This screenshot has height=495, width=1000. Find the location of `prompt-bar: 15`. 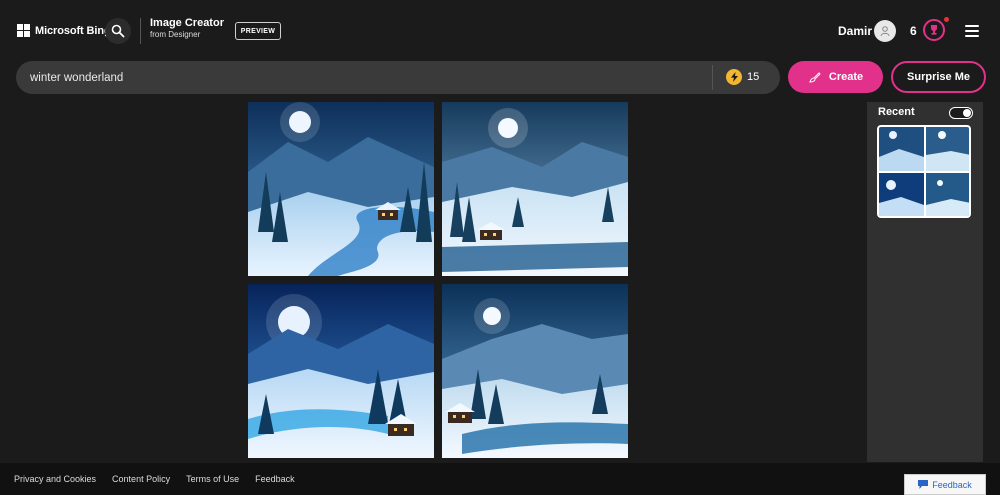

prompt-bar: 15 is located at coordinates (398, 77).